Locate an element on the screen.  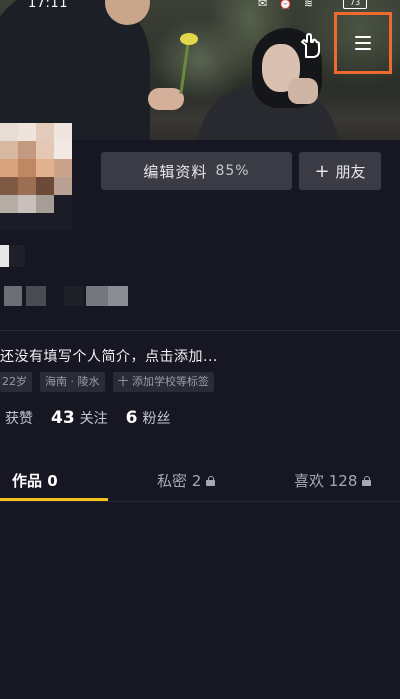
edit-profile-progress: 85% is located at coordinates (232, 171).